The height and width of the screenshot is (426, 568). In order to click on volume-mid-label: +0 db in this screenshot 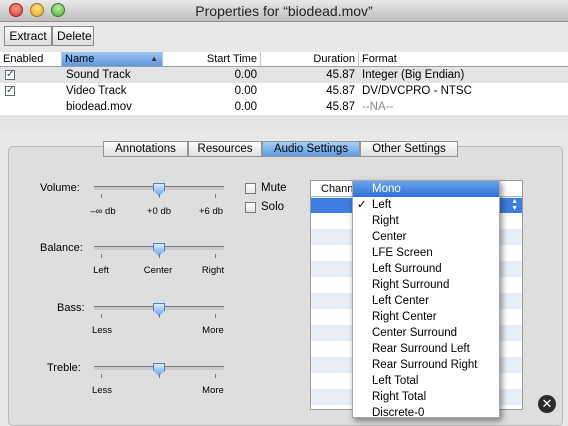, I will do `click(159, 211)`.